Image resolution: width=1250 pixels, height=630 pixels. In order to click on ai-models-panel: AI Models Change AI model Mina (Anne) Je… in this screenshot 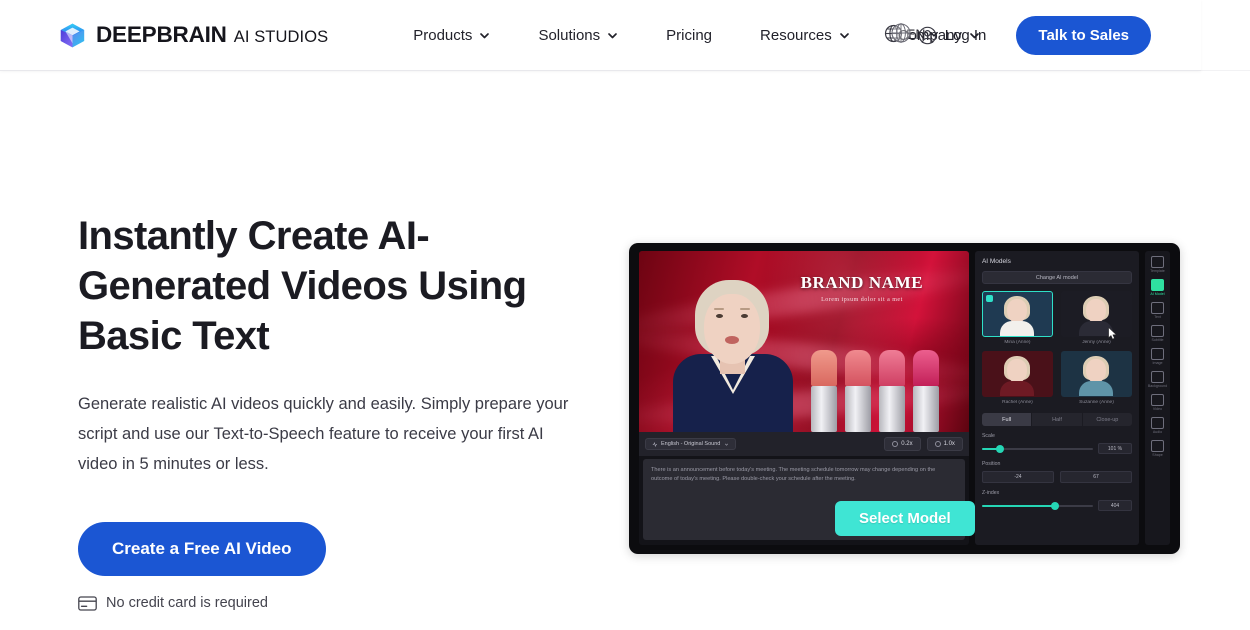, I will do `click(1056, 398)`.